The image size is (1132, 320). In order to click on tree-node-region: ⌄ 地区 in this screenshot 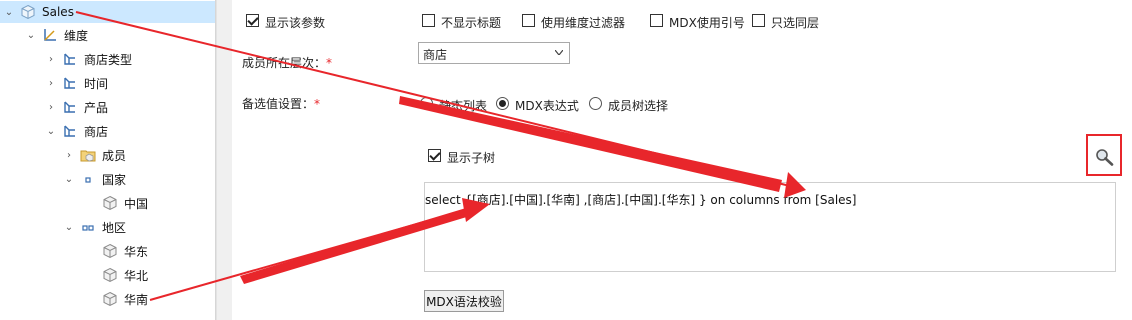, I will do `click(107, 227)`.